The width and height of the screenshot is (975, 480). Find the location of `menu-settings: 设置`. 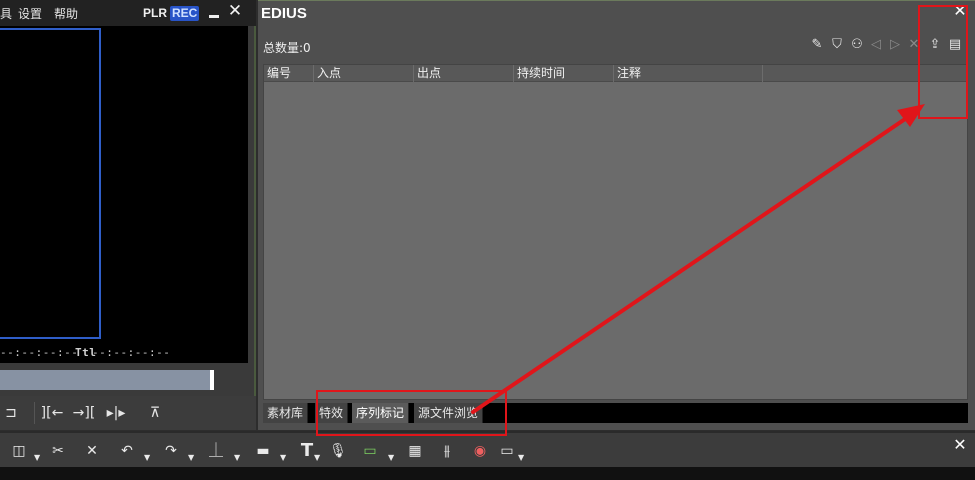

menu-settings: 设置 is located at coordinates (30, 13).